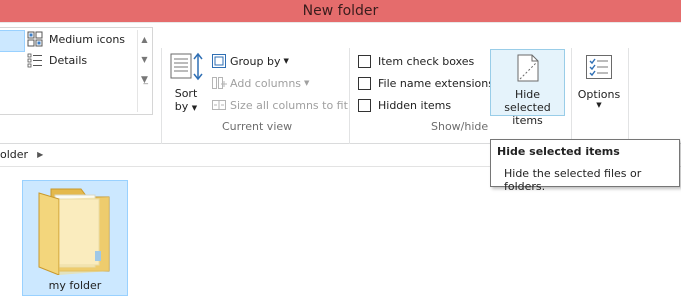 The height and width of the screenshot is (302, 681). I want to click on show-hide-group-label: Show/hide, so click(460, 126).